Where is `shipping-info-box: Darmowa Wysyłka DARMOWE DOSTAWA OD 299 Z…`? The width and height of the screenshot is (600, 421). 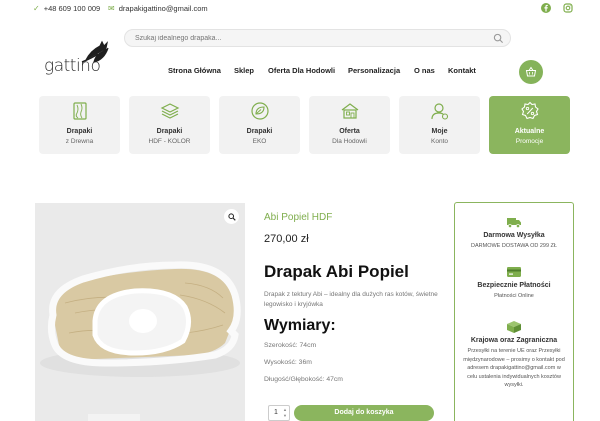
shipping-info-box: Darmowa Wysyłka DARMOWE DOSTAWA OD 299 Z… is located at coordinates (514, 311).